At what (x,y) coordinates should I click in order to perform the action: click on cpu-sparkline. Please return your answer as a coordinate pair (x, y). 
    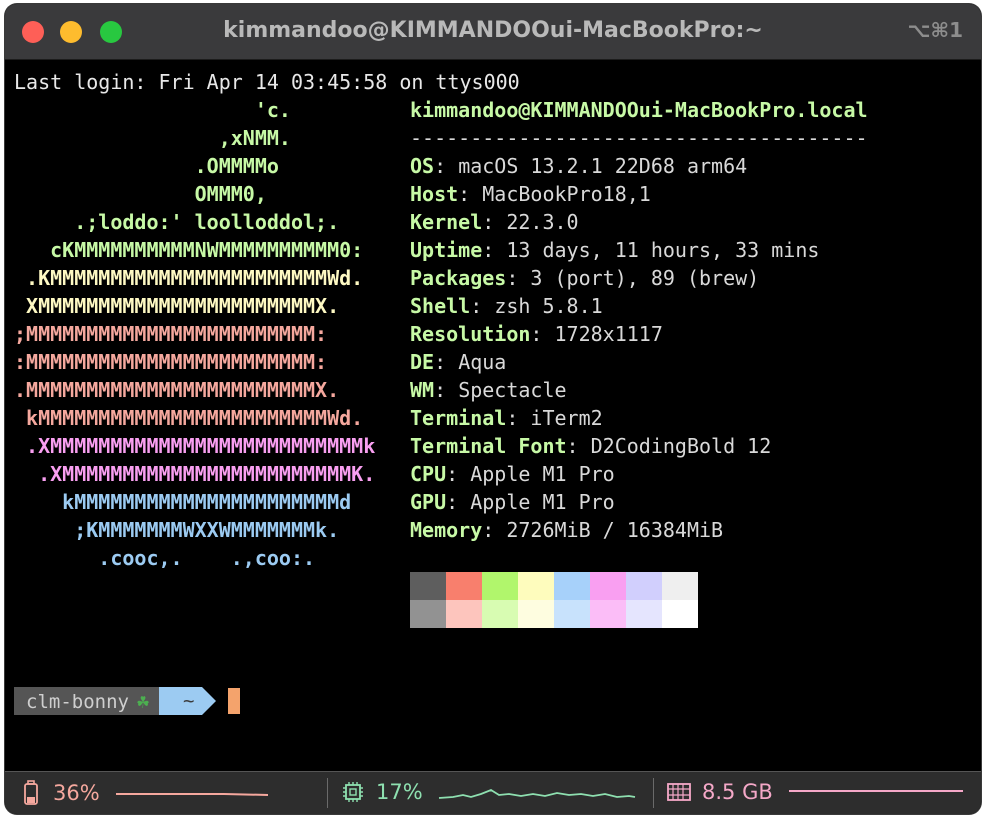
    Looking at the image, I should click on (536, 793).